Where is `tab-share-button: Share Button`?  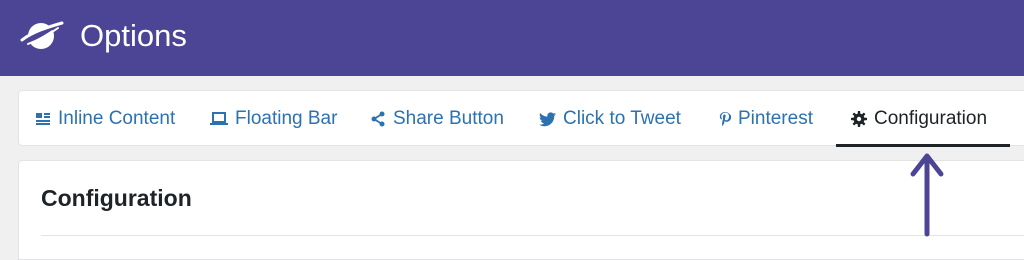 tab-share-button: Share Button is located at coordinates (437, 119).